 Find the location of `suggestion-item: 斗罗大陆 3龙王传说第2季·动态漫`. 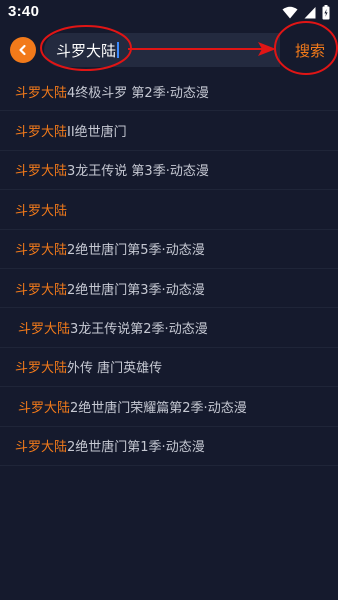

suggestion-item: 斗罗大陆 3龙王传说第2季·动态漫 is located at coordinates (169, 328).